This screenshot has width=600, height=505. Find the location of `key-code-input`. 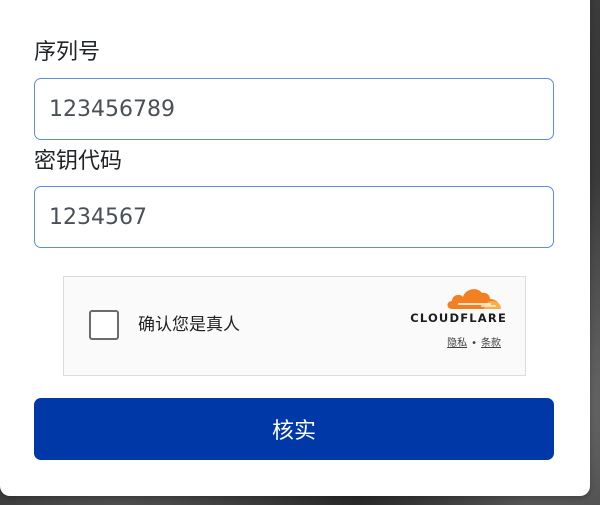

key-code-input is located at coordinates (294, 217).